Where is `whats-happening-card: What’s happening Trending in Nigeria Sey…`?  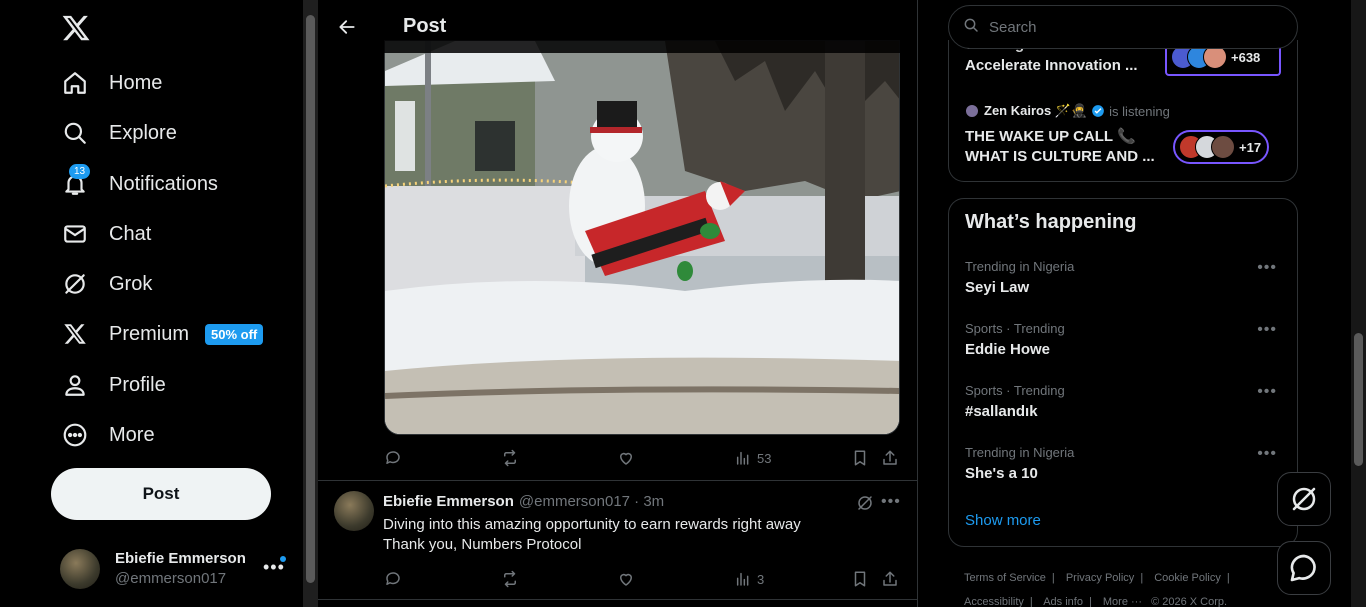
whats-happening-card: What’s happening Trending in Nigeria Sey… is located at coordinates (1123, 372).